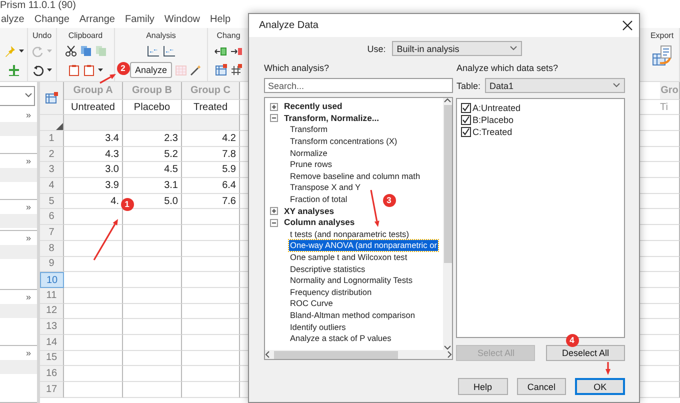  What do you see at coordinates (355, 176) in the screenshot?
I see `tree-item: Remove baseline and column math` at bounding box center [355, 176].